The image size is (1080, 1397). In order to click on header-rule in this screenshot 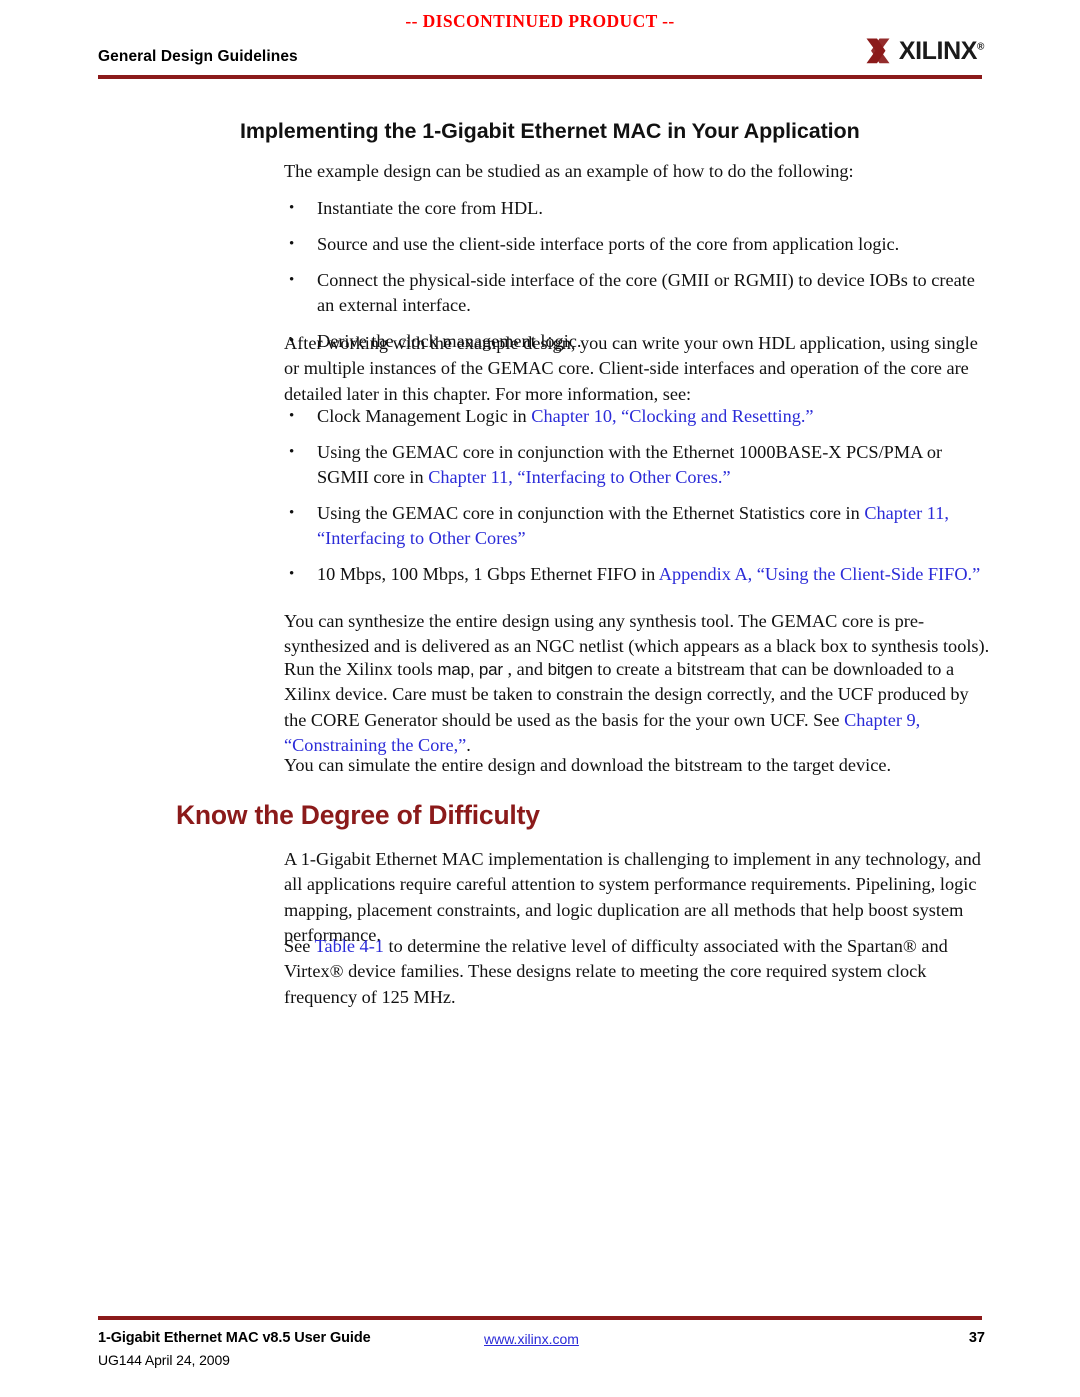, I will do `click(540, 77)`.